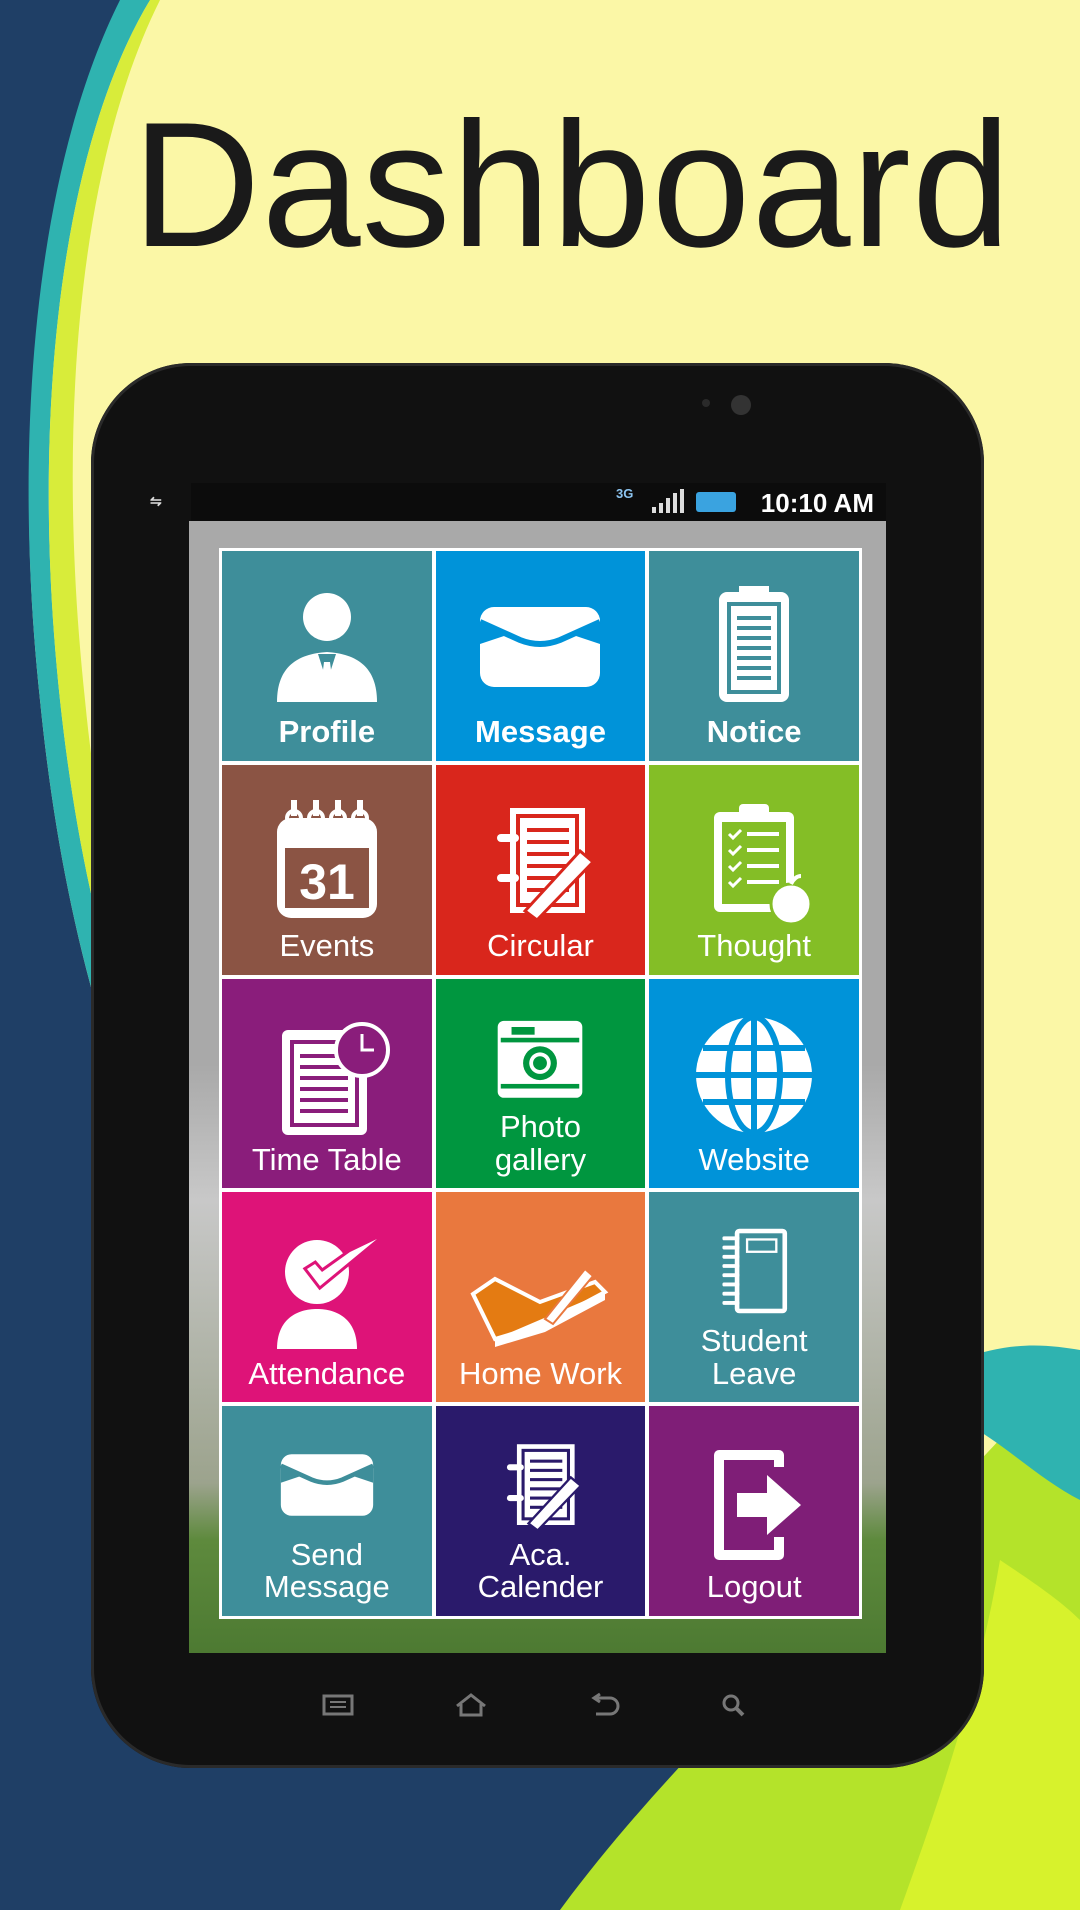 The image size is (1080, 1910). I want to click on menu-button, so click(338, 1705).